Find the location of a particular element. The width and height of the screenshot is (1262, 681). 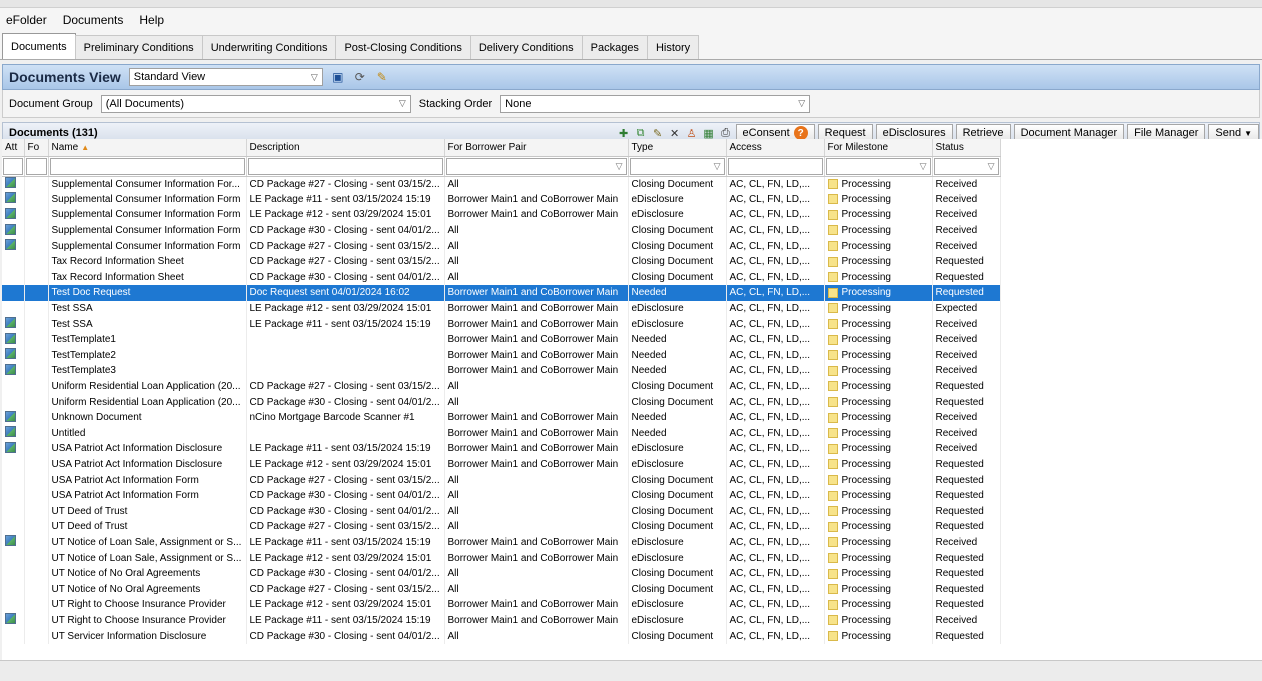

menu-documents: Documents is located at coordinates (93, 20).